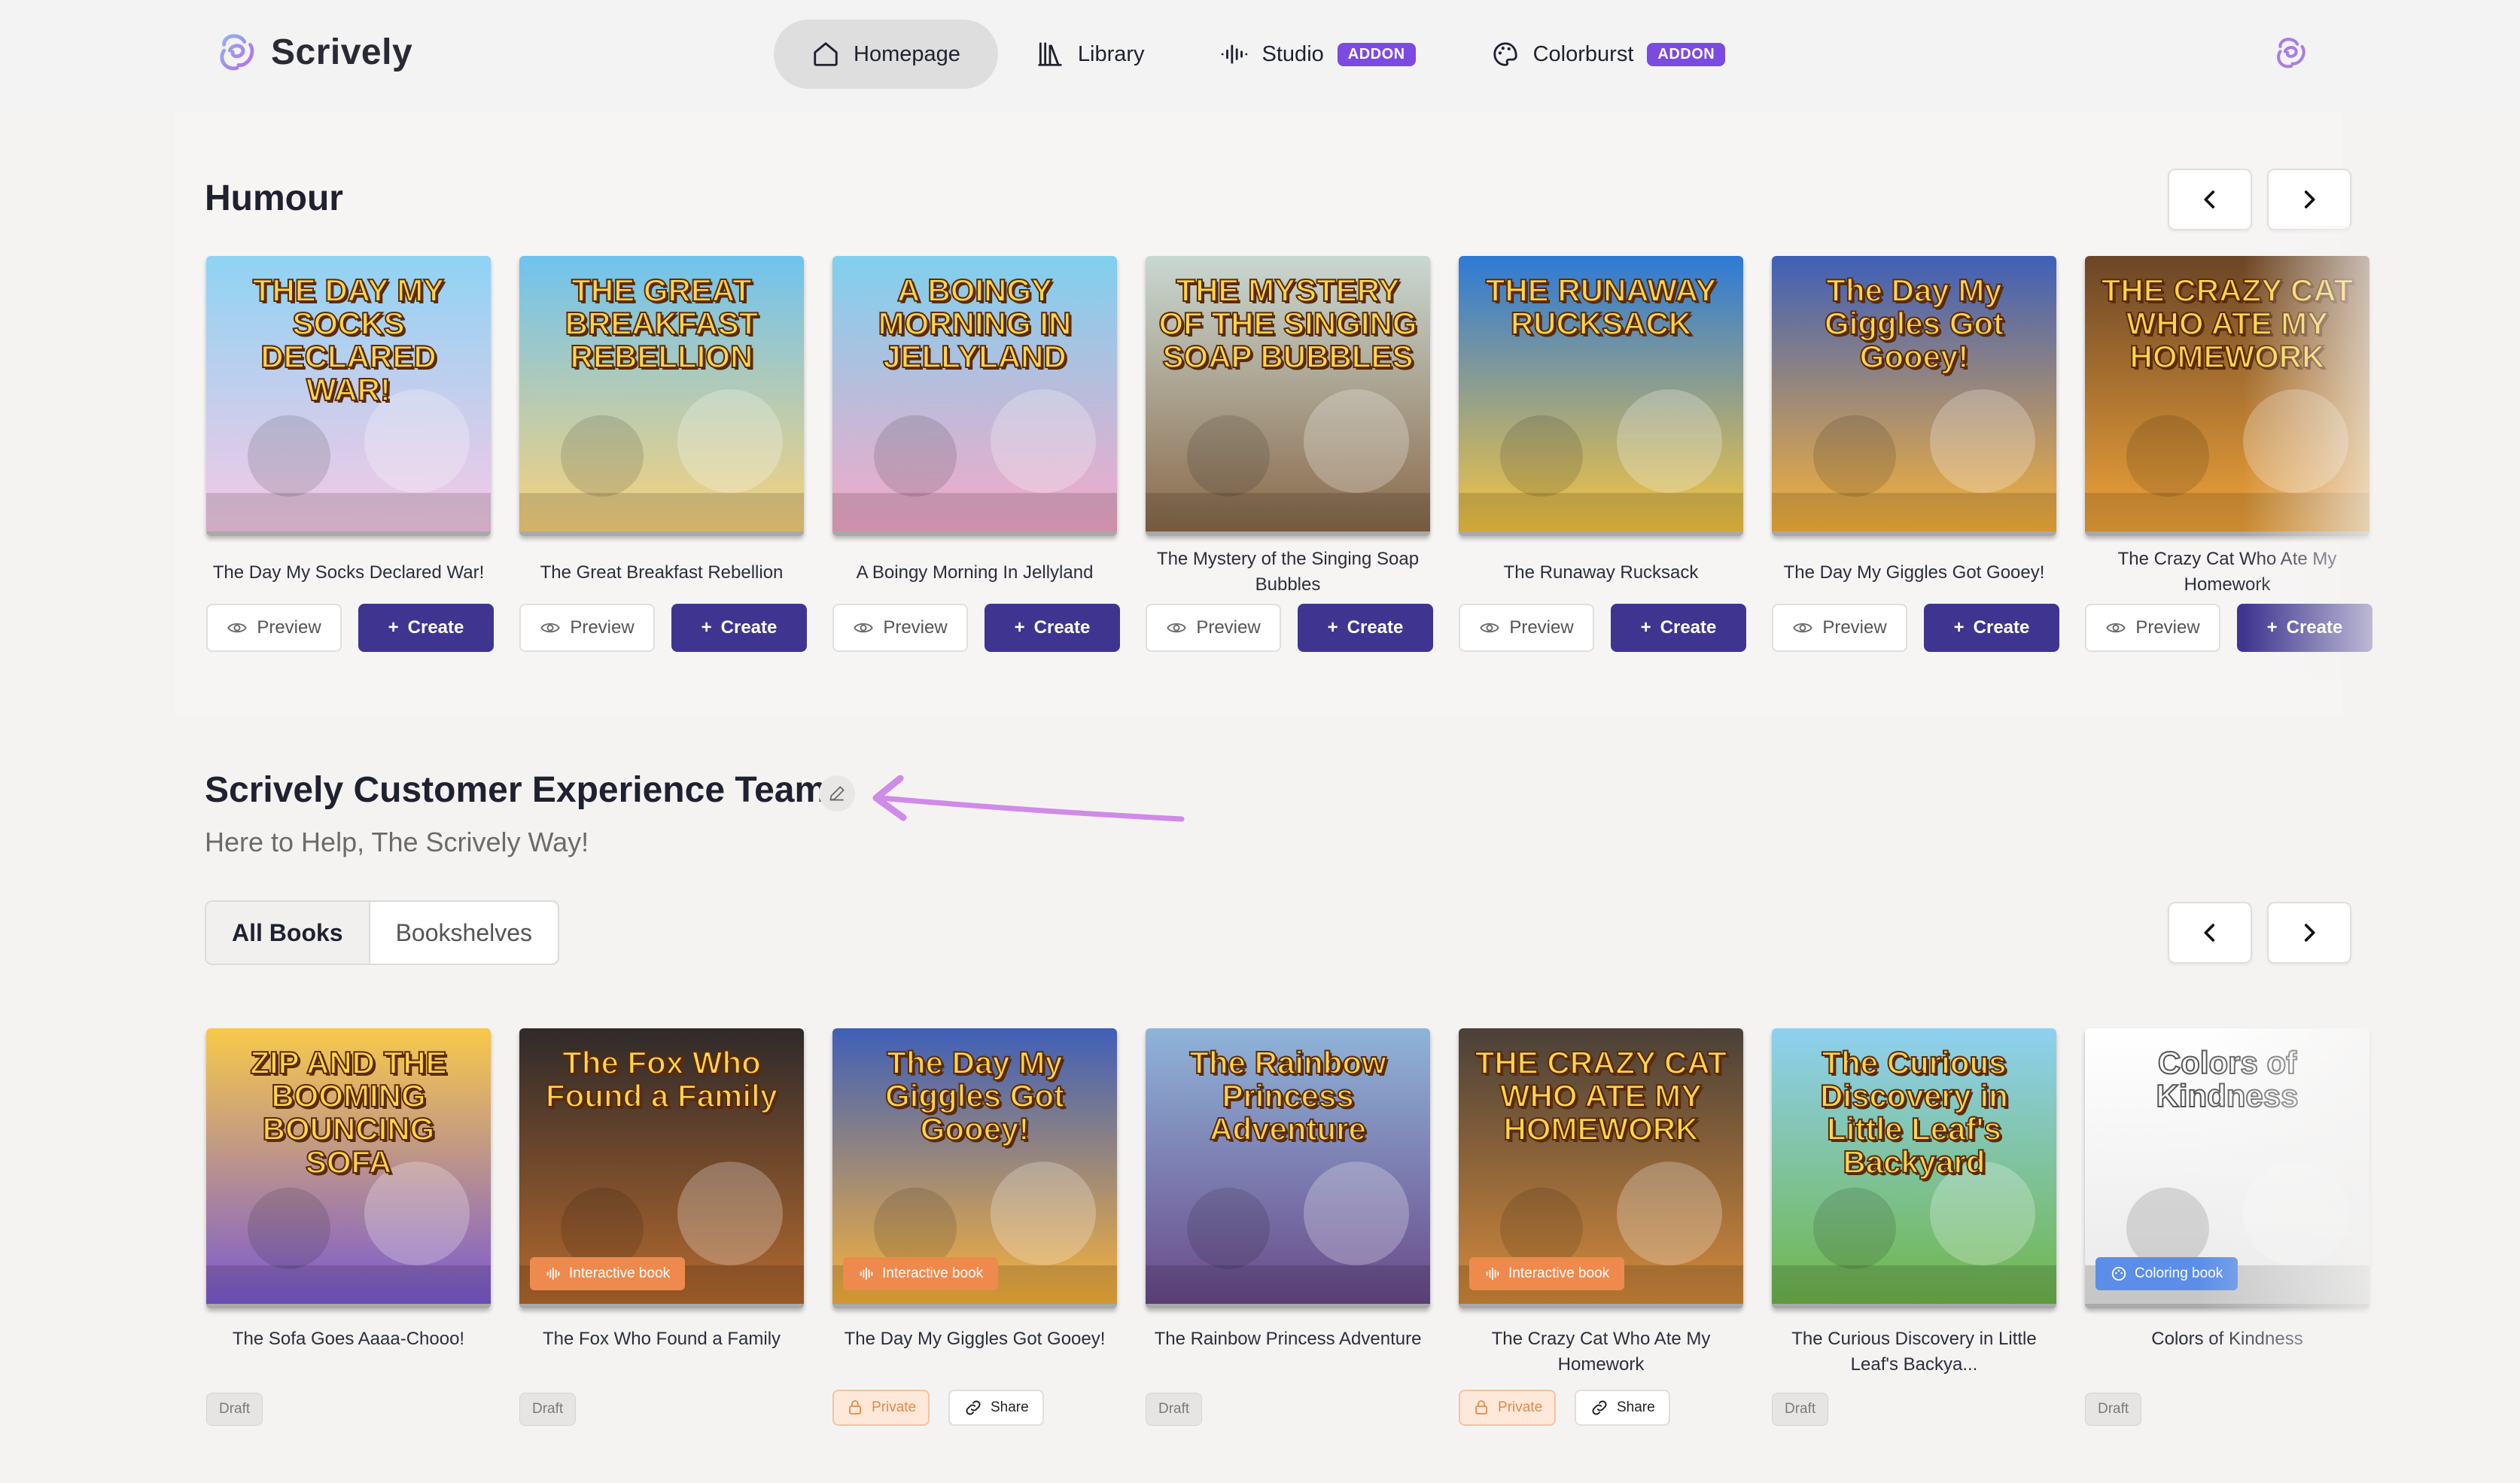 The height and width of the screenshot is (1483, 2520). Describe the element at coordinates (620, 1273) in the screenshot. I see `badge-label: Interactive book` at that location.